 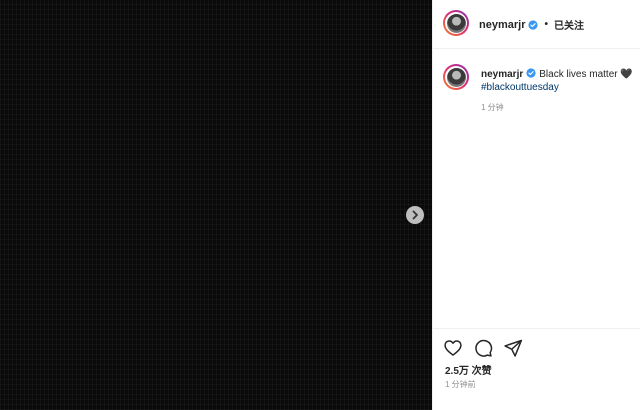 I want to click on caption-avatar, so click(x=456, y=77).